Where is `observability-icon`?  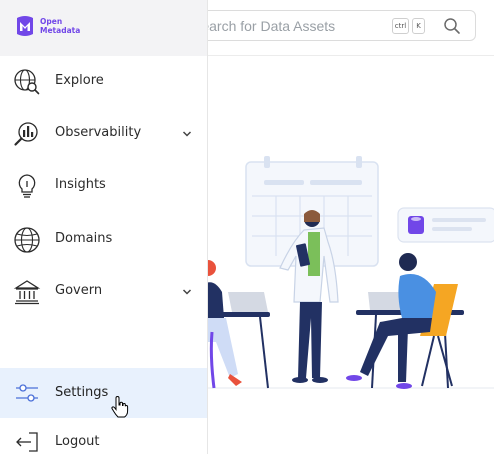
observability-icon is located at coordinates (26, 134).